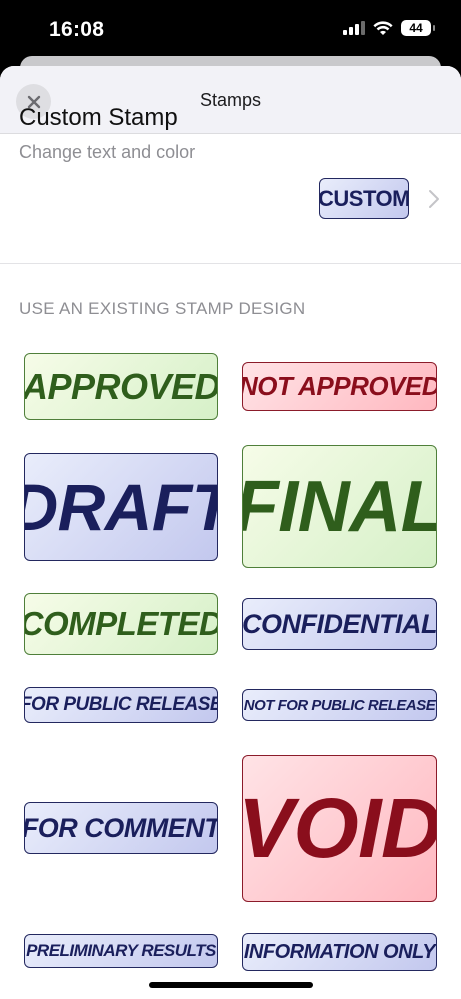  I want to click on battery-level: 44, so click(416, 28).